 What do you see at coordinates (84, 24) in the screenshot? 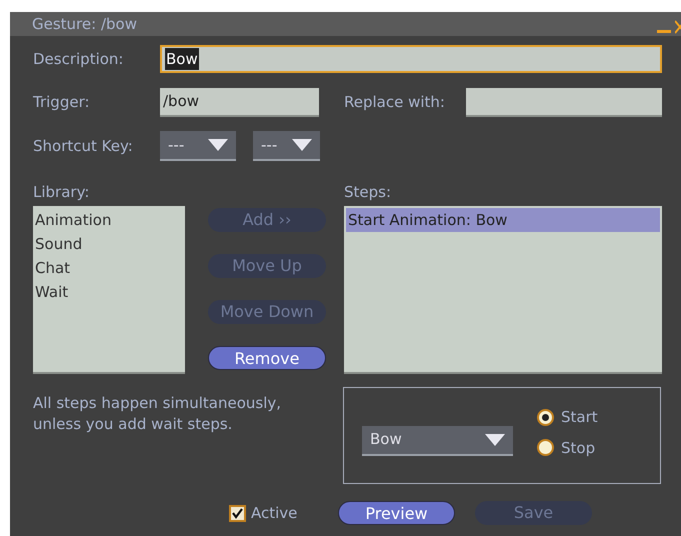
I see `window-title: Gesture: /bow` at bounding box center [84, 24].